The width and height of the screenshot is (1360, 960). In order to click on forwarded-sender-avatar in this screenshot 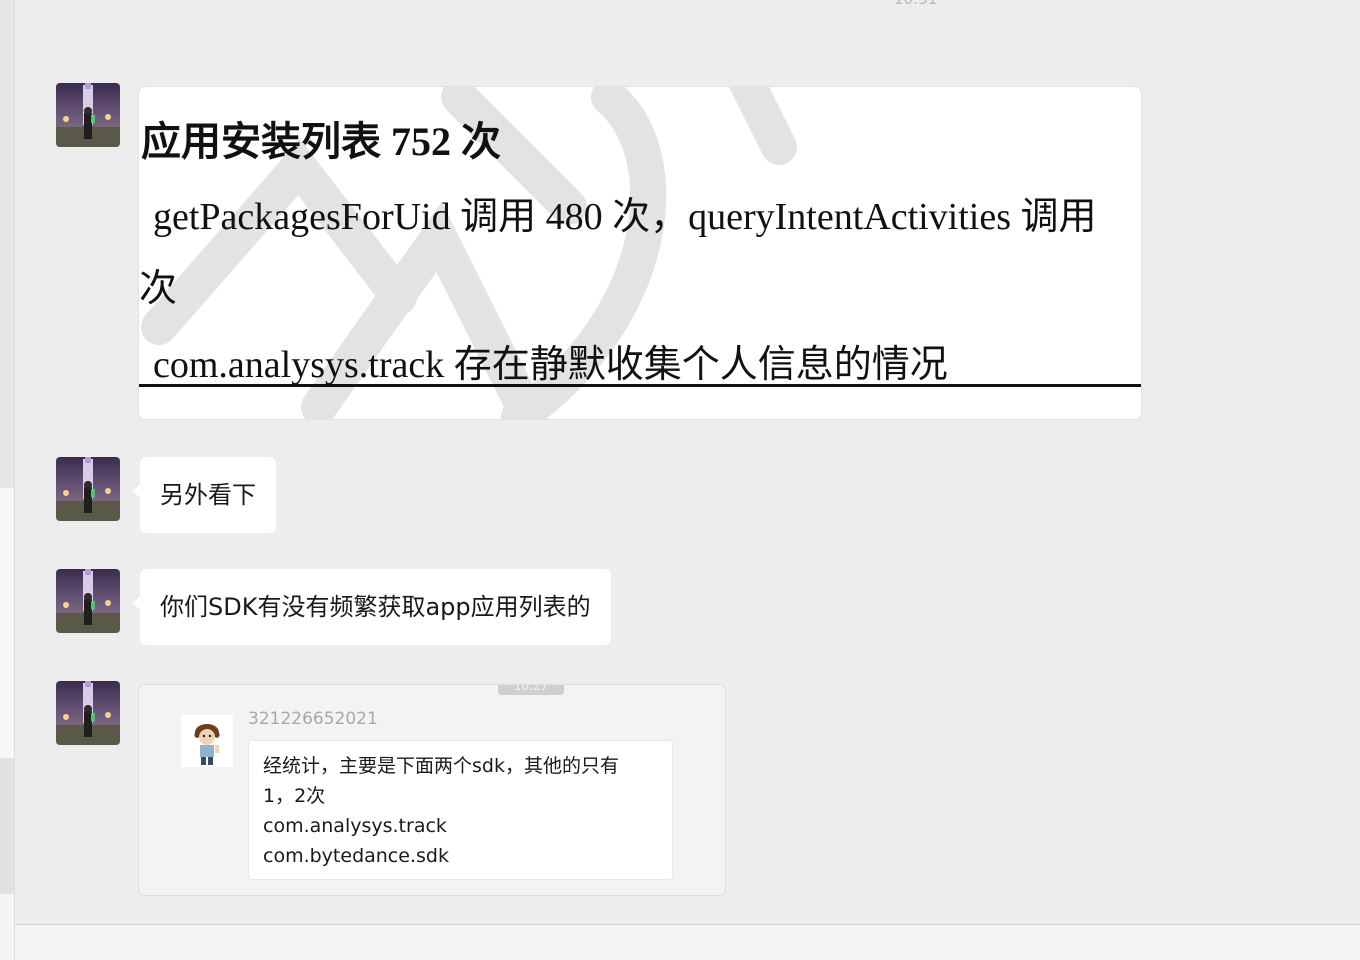, I will do `click(207, 741)`.